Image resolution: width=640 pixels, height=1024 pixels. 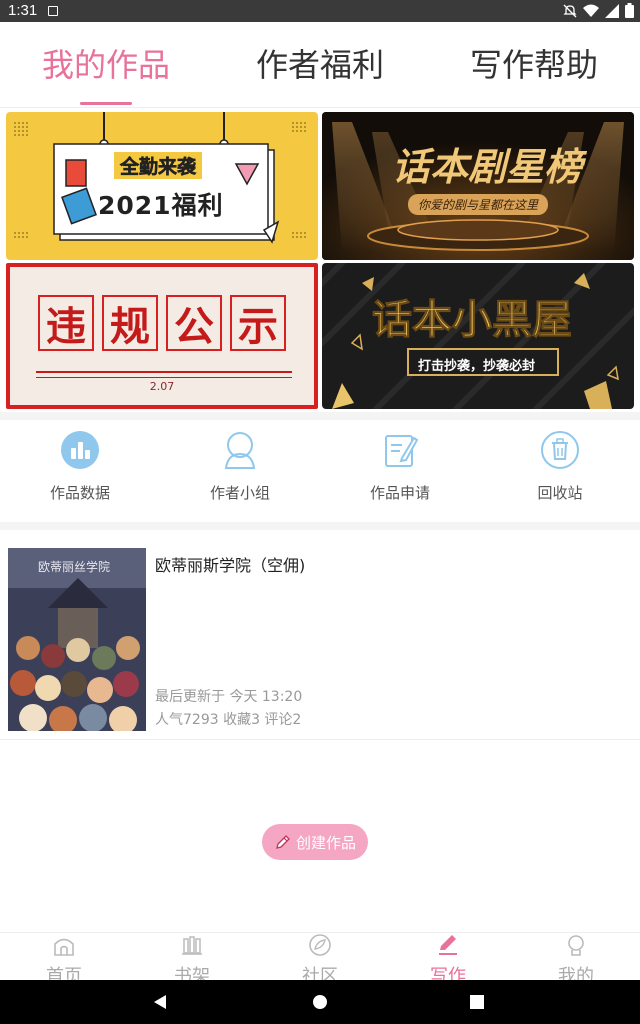 What do you see at coordinates (570, 10) in the screenshot?
I see `mute-icon` at bounding box center [570, 10].